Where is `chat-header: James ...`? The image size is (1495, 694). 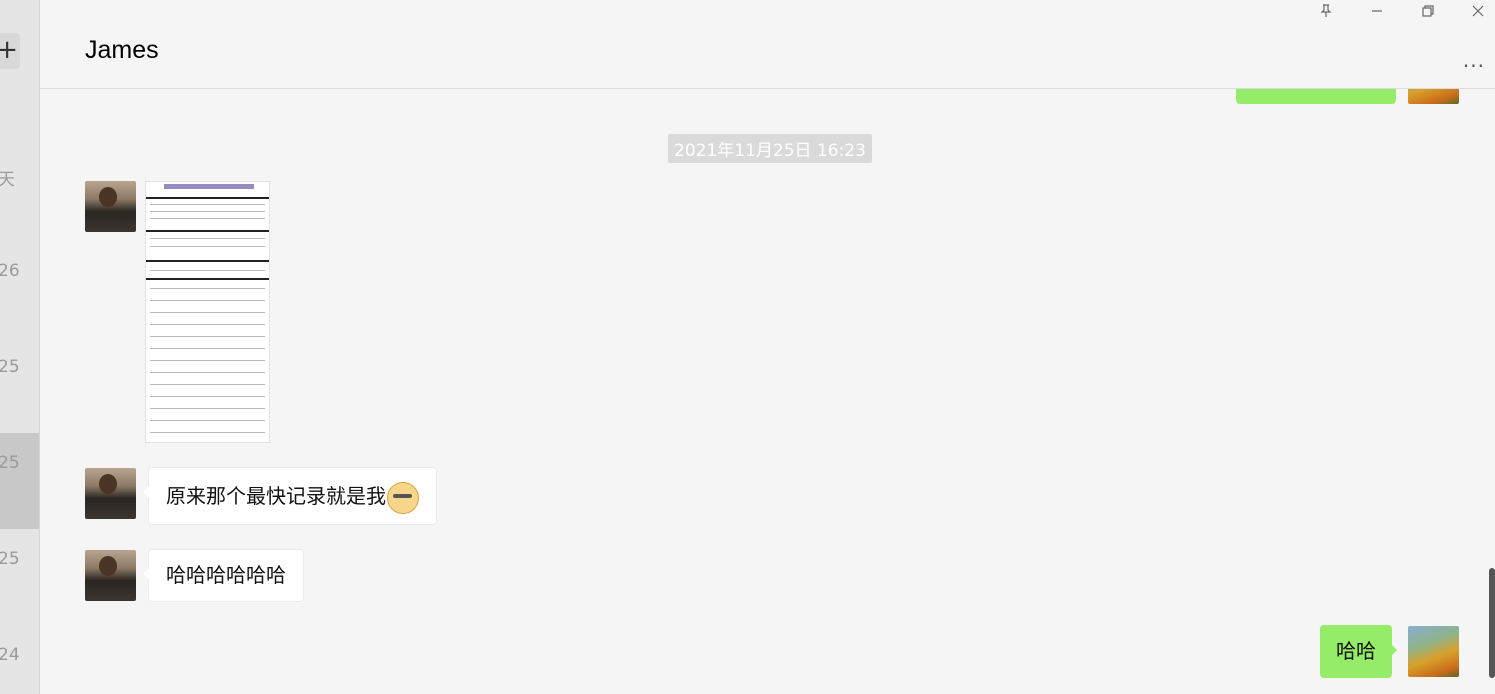
chat-header: James ... is located at coordinates (767, 44).